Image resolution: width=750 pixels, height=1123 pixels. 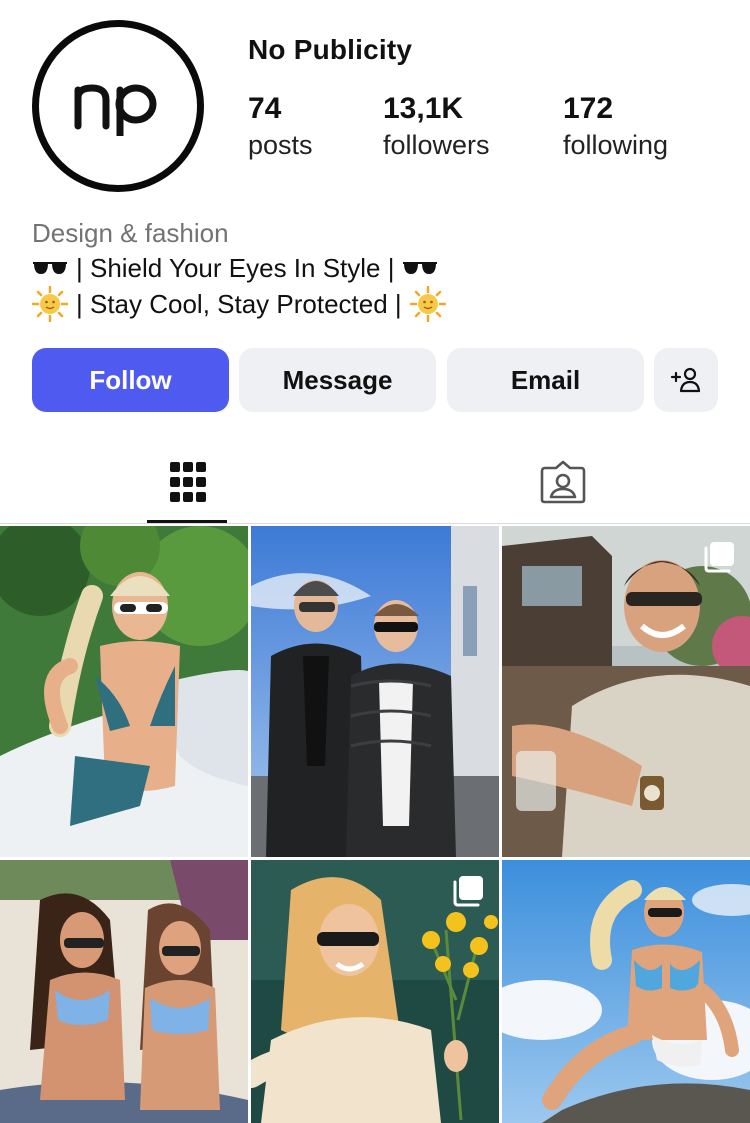 I want to click on tab-posts-grid, so click(x=187, y=482).